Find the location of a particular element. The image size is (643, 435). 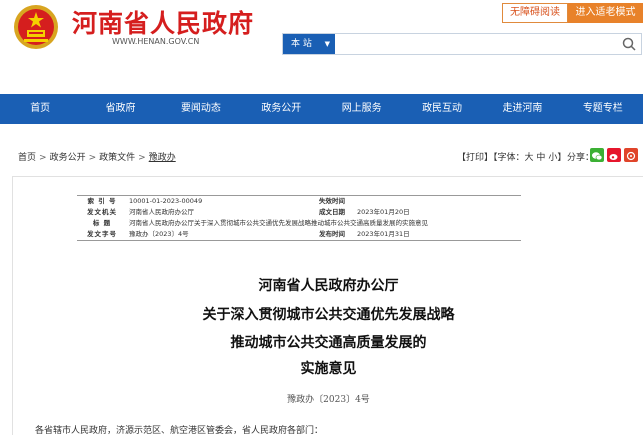

font-medium-button: 中 is located at coordinates (540, 158).